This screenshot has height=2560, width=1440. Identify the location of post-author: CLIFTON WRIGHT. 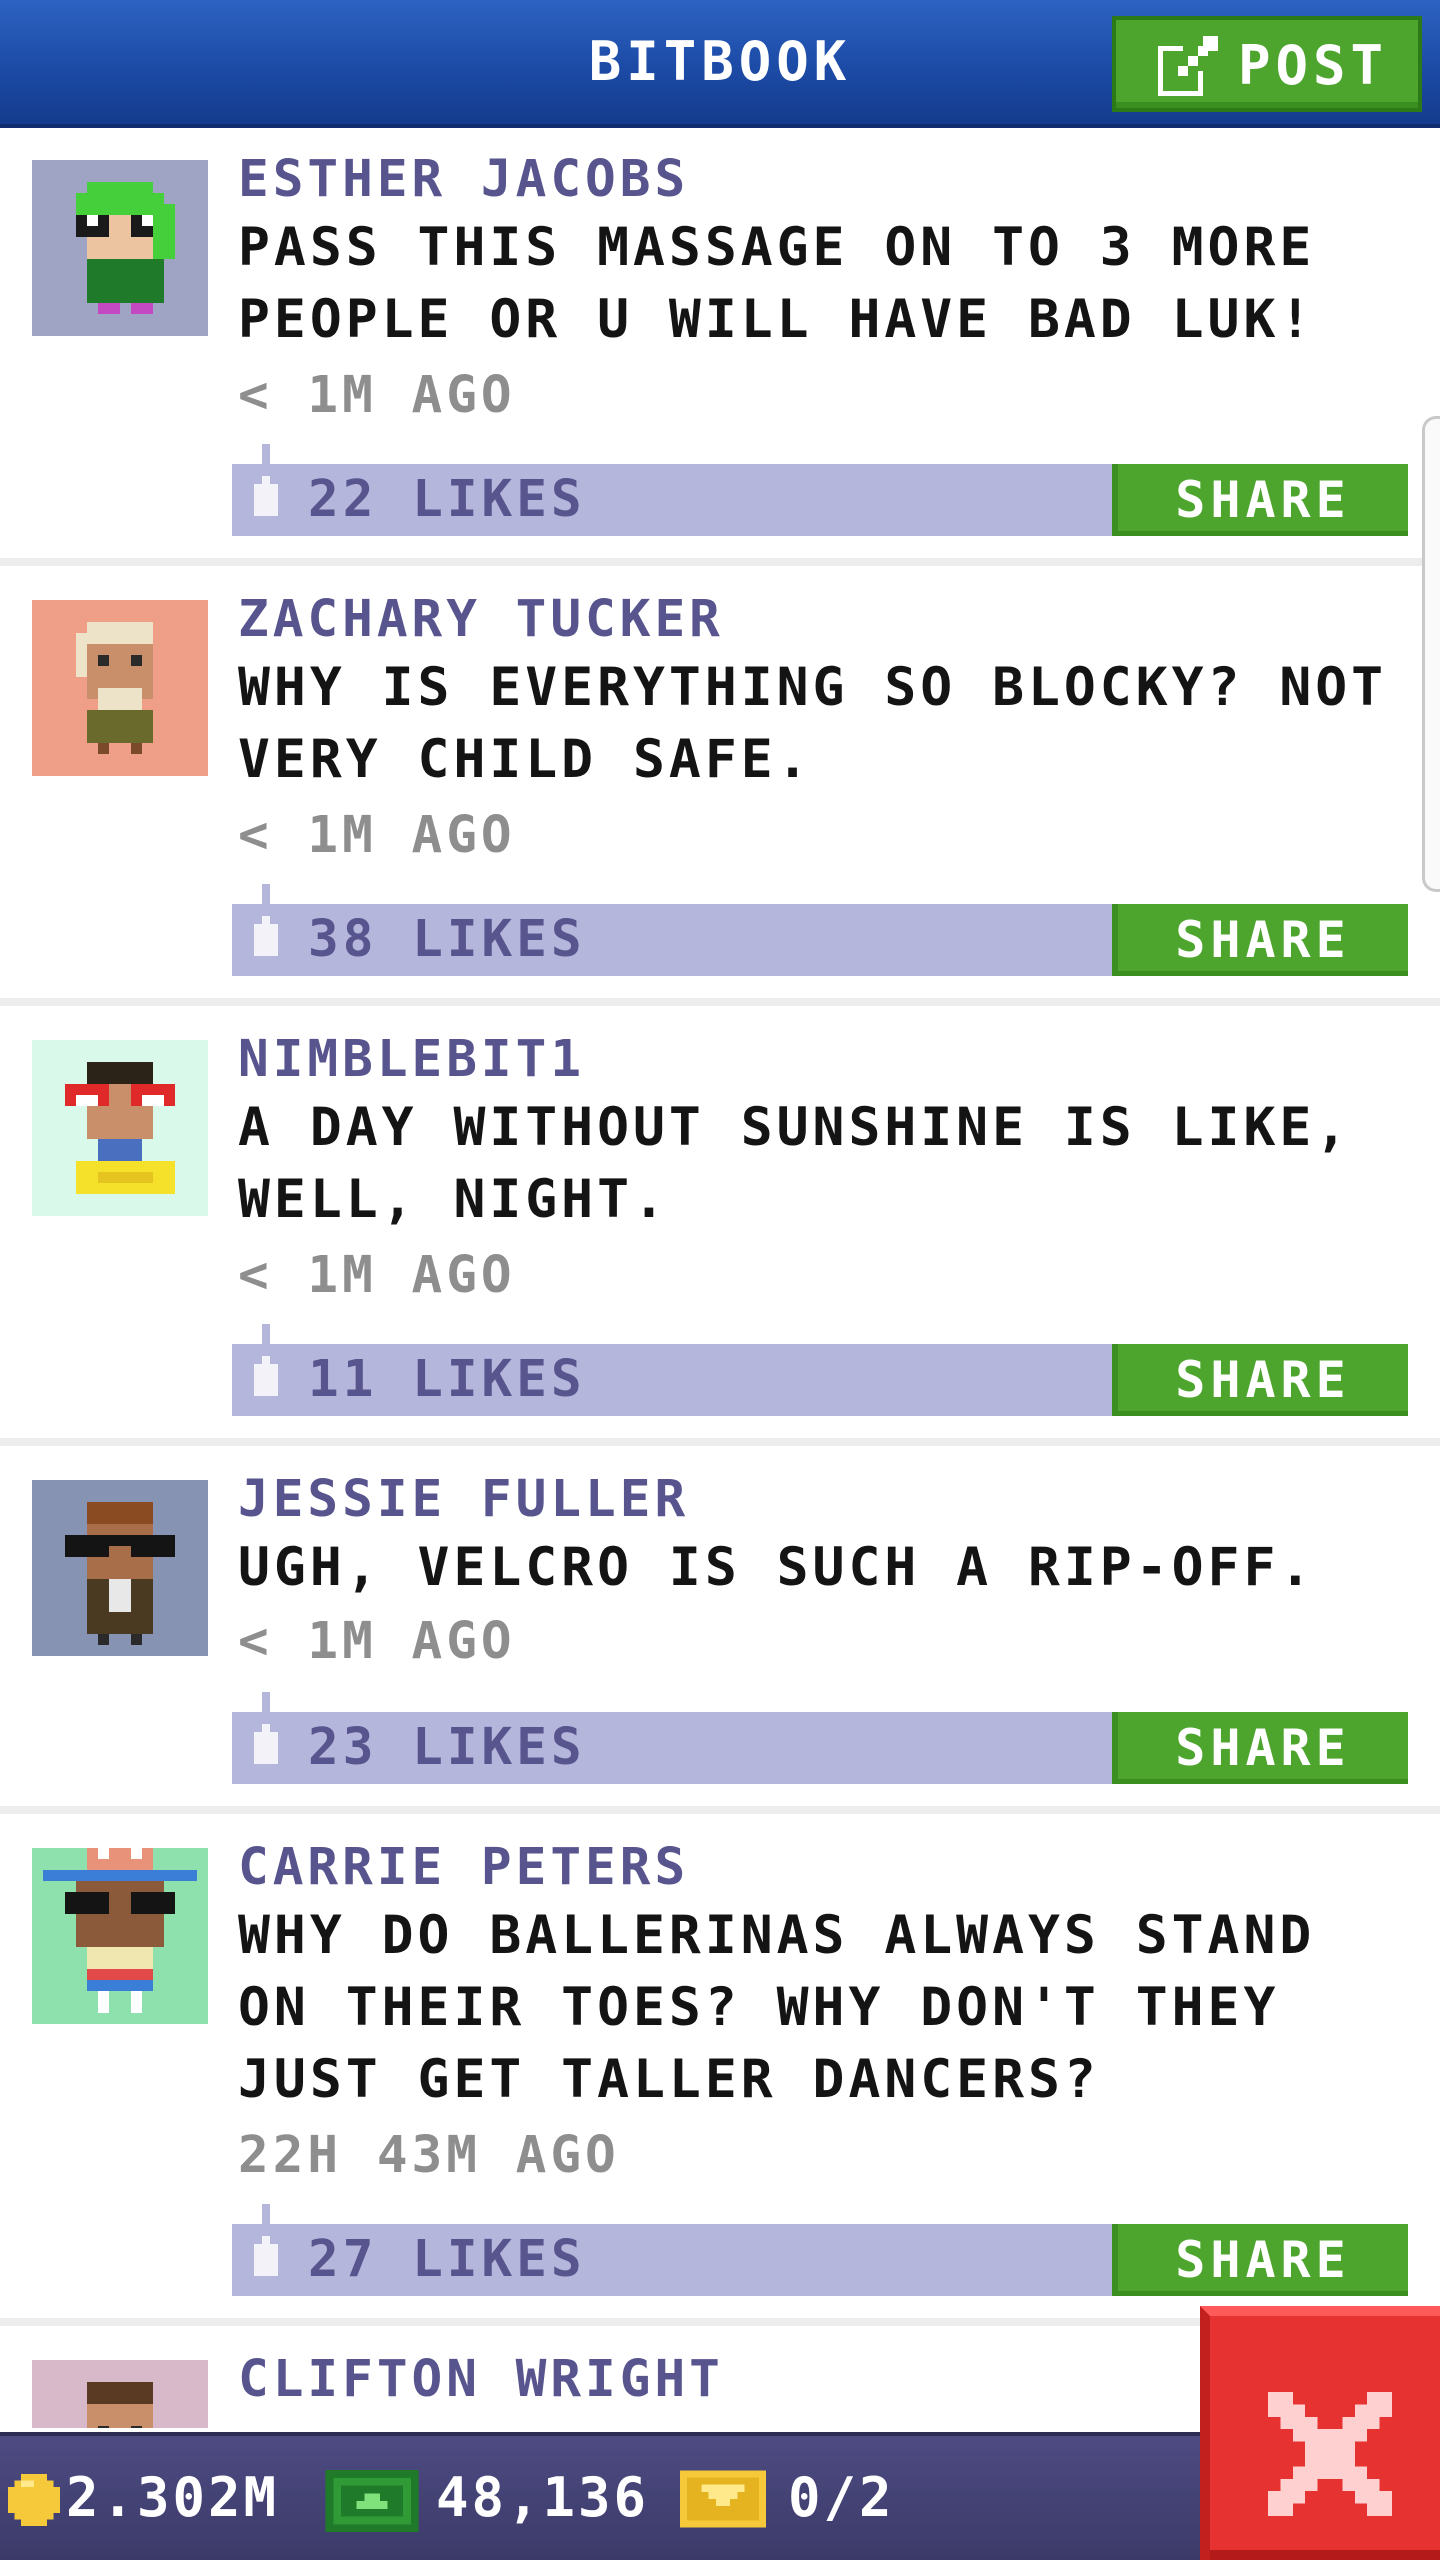
(481, 2379).